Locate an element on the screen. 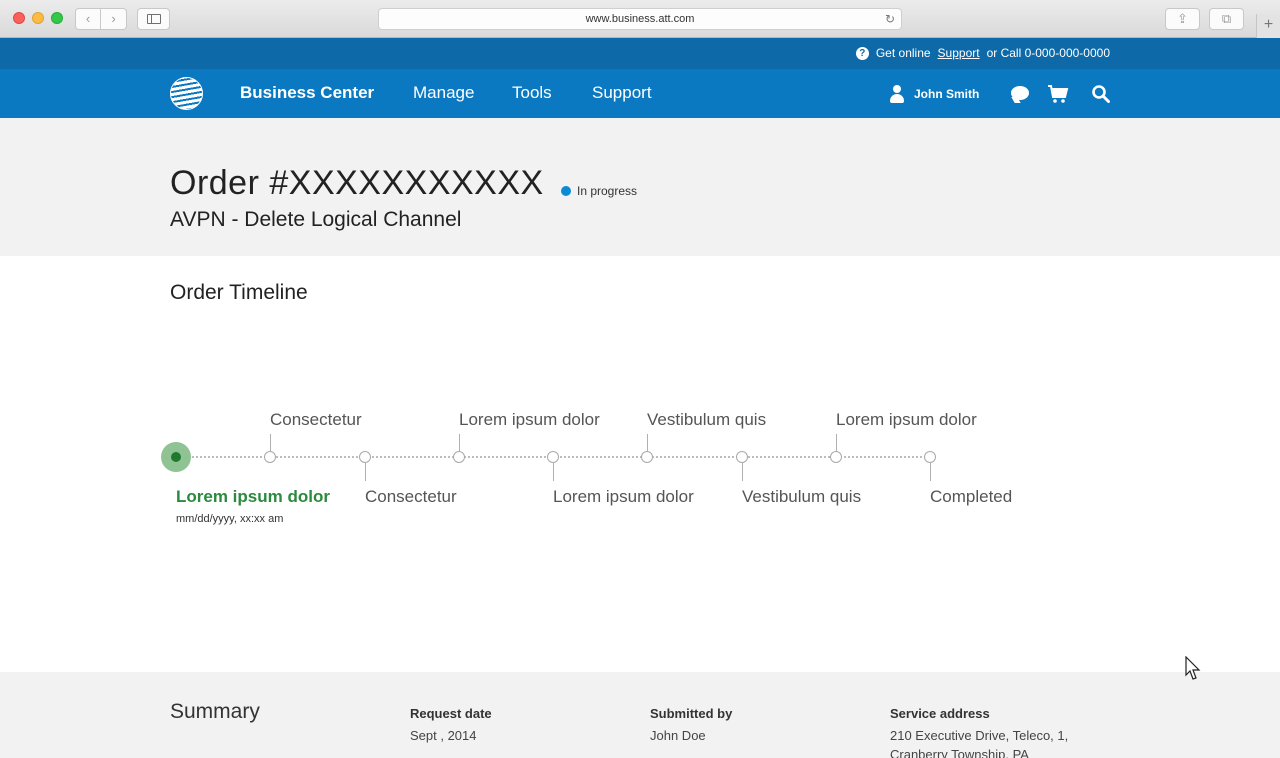 This screenshot has height=758, width=1280. support-link: Support is located at coordinates (959, 53).